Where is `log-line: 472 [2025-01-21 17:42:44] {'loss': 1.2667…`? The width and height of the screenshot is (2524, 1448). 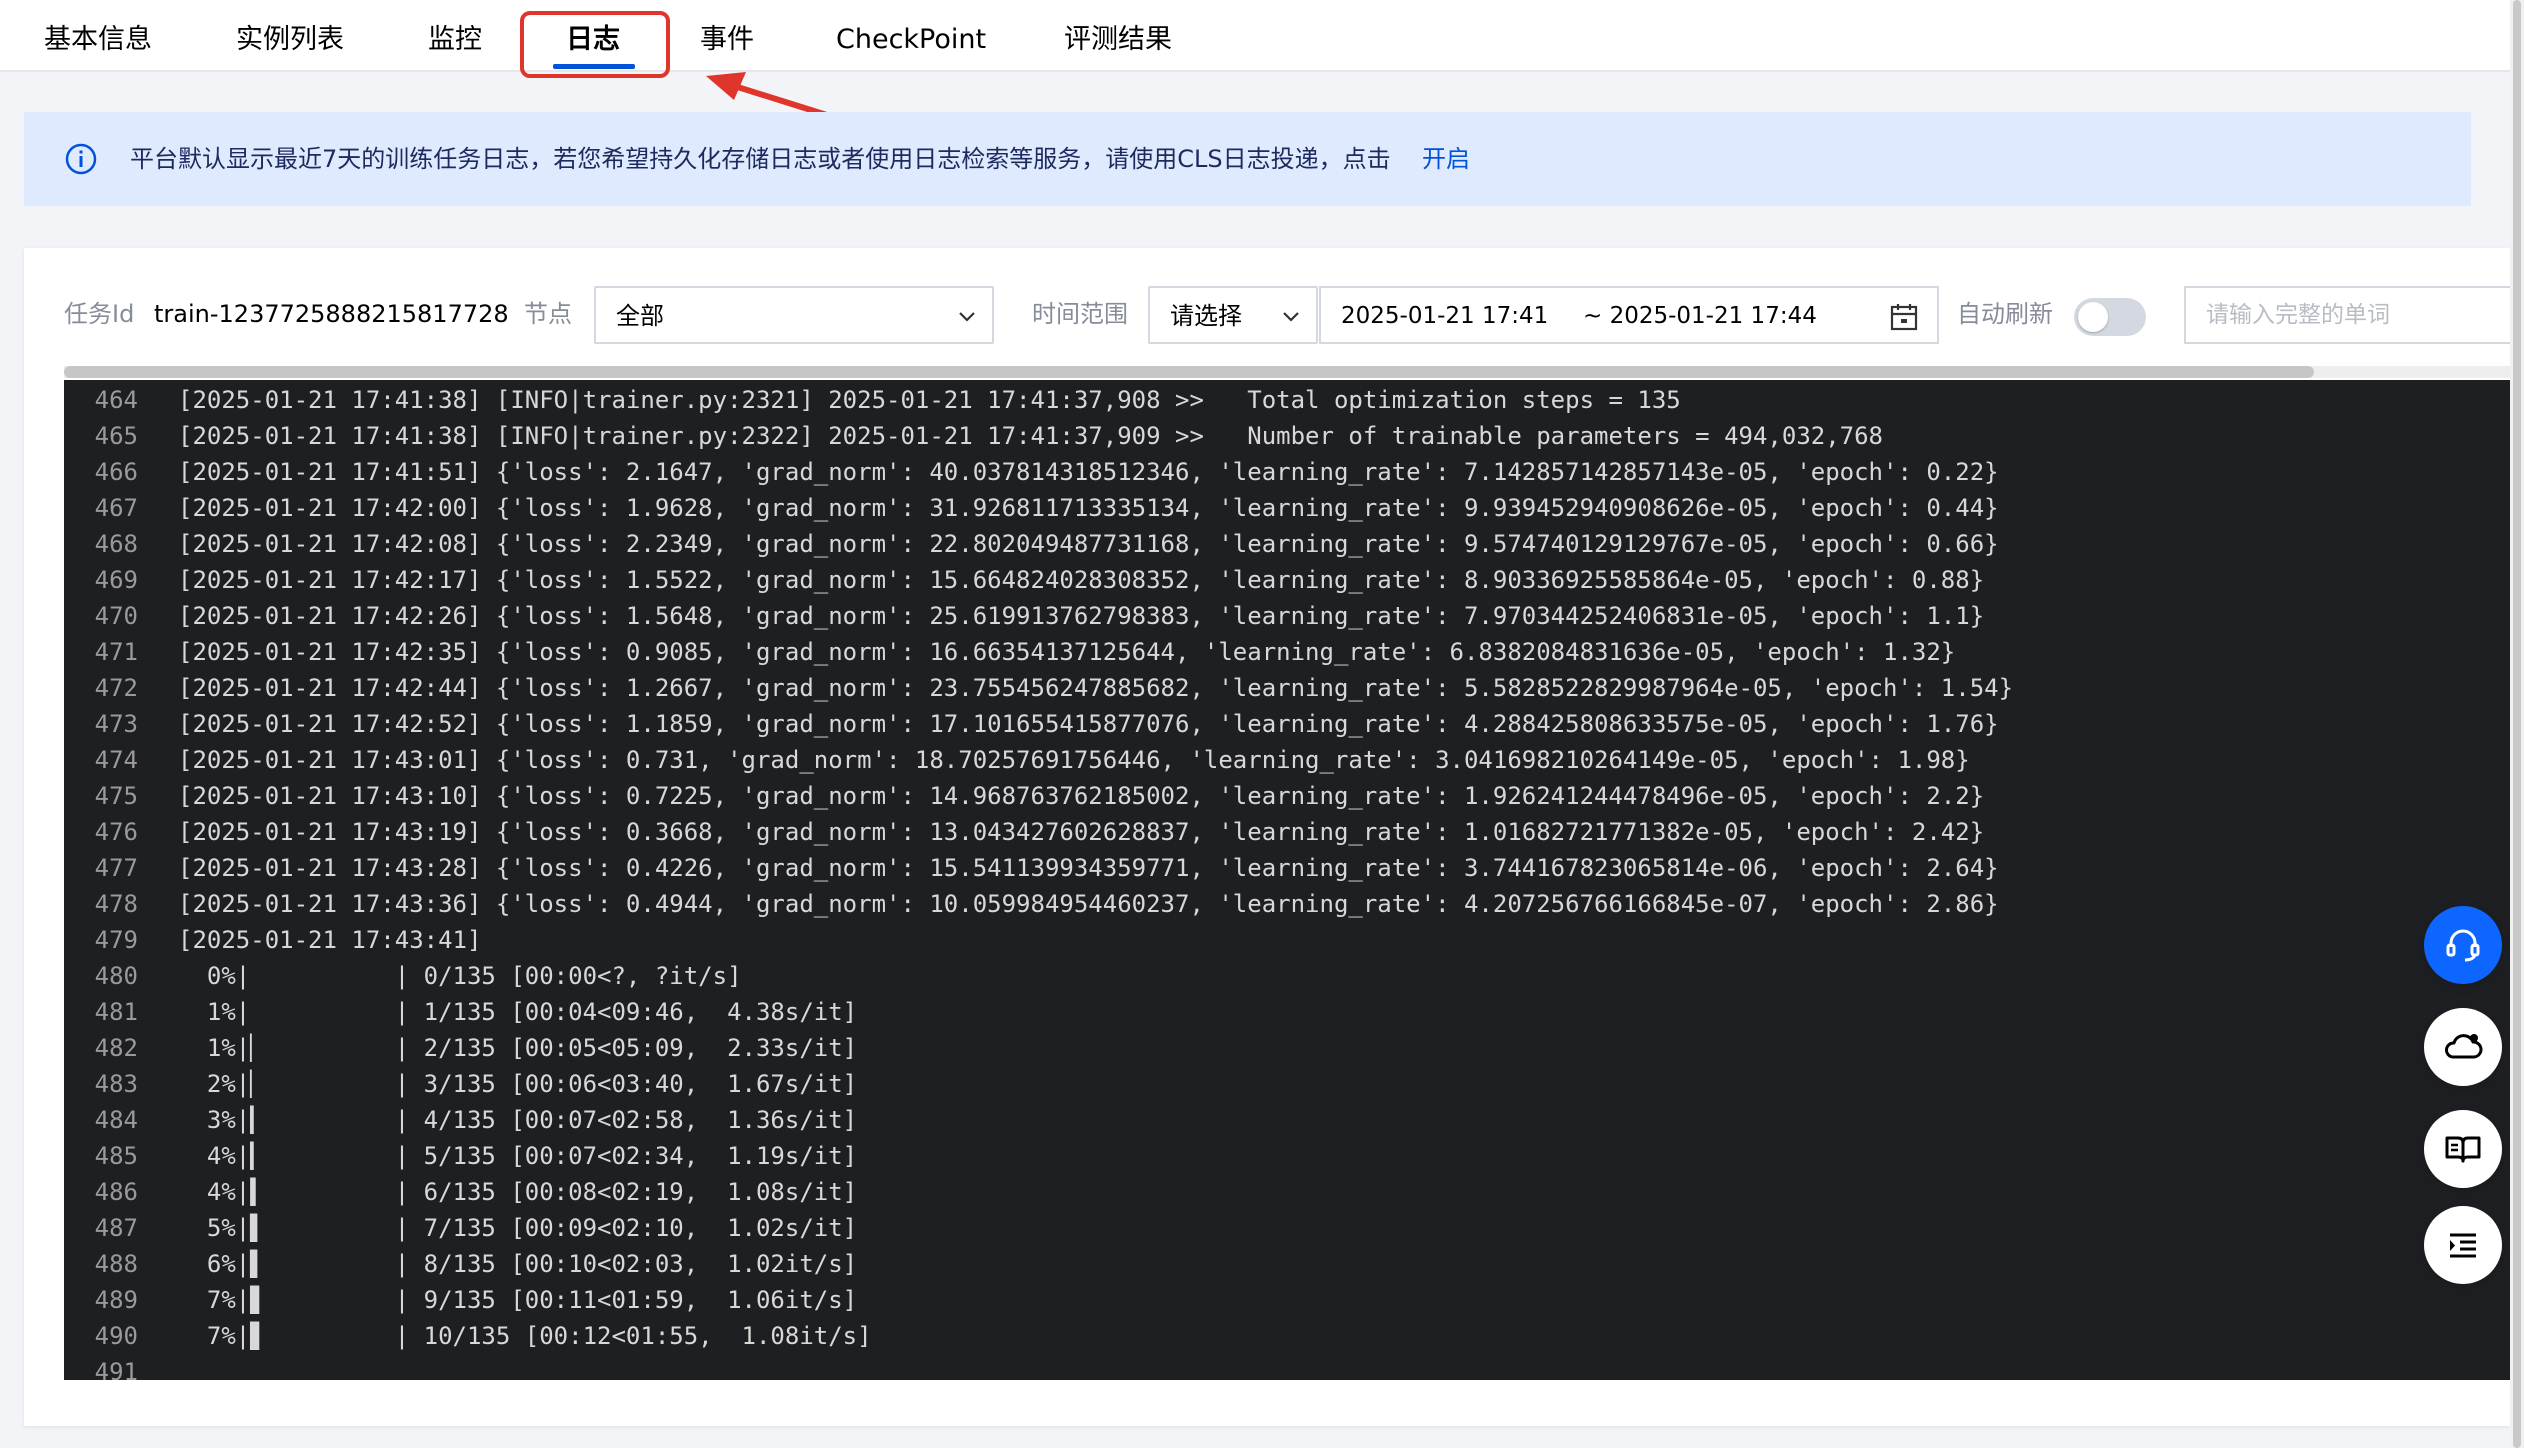 log-line: 472 [2025-01-21 17:42:44] {'loss': 1.2667… is located at coordinates (1287, 688).